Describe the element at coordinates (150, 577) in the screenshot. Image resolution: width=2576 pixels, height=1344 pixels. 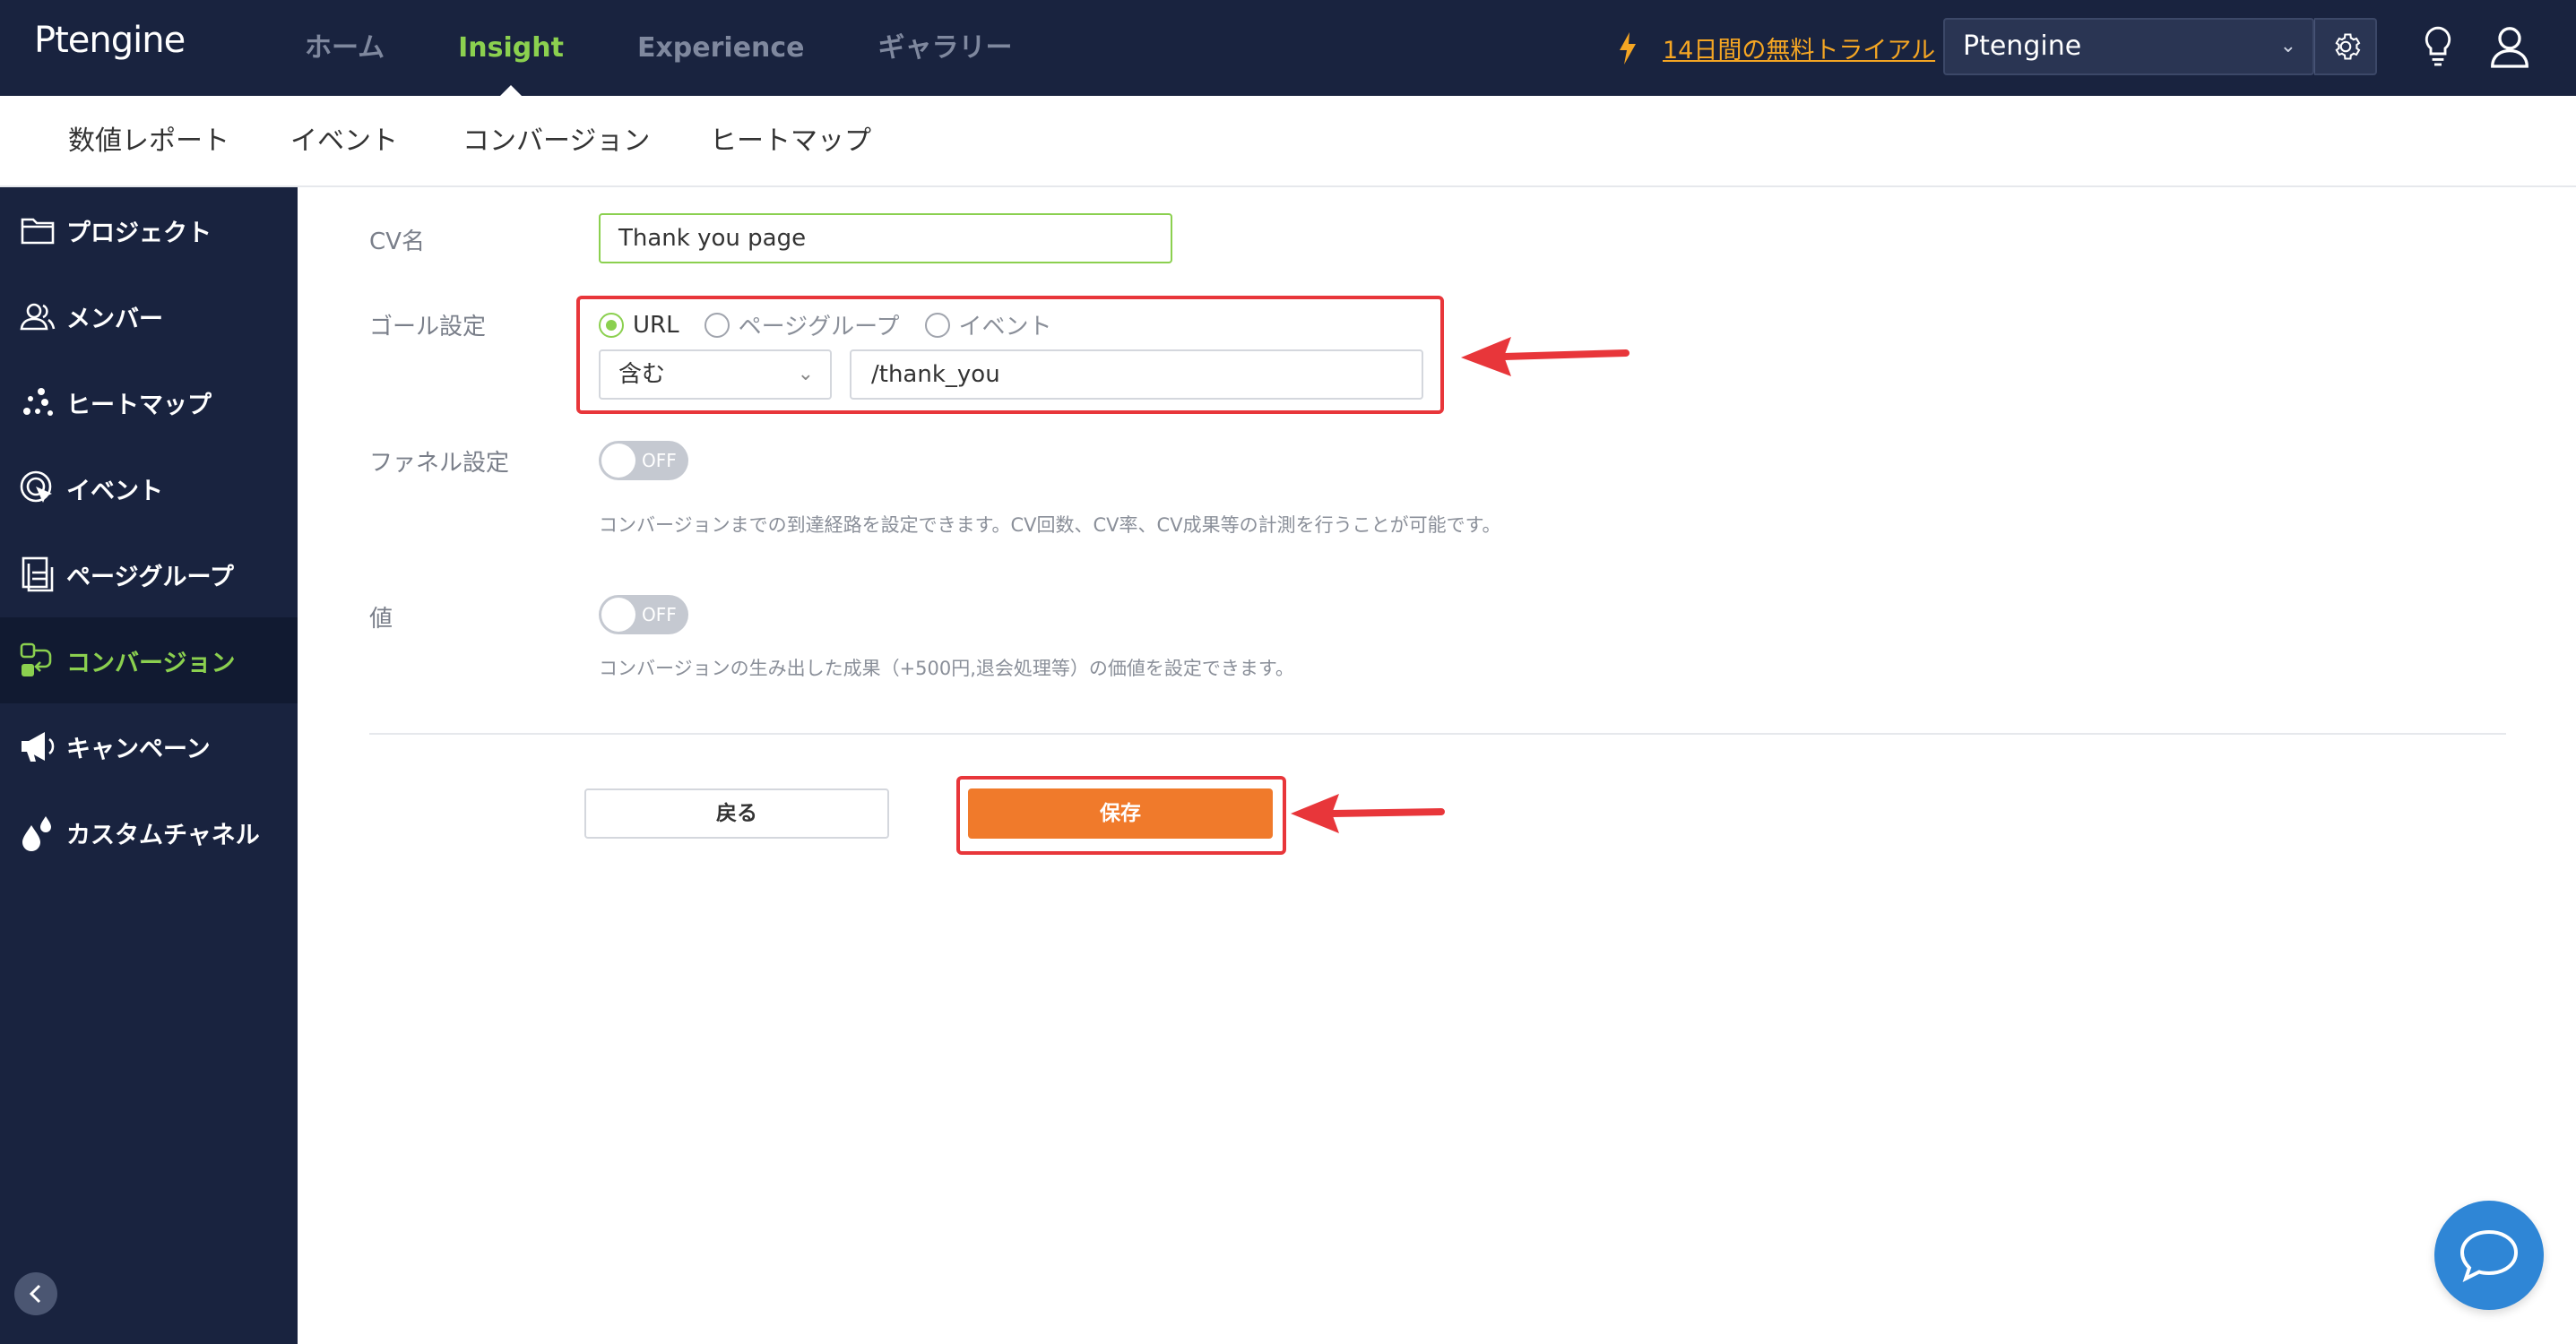
I see `sidebar-item-label: ページグループ` at that location.